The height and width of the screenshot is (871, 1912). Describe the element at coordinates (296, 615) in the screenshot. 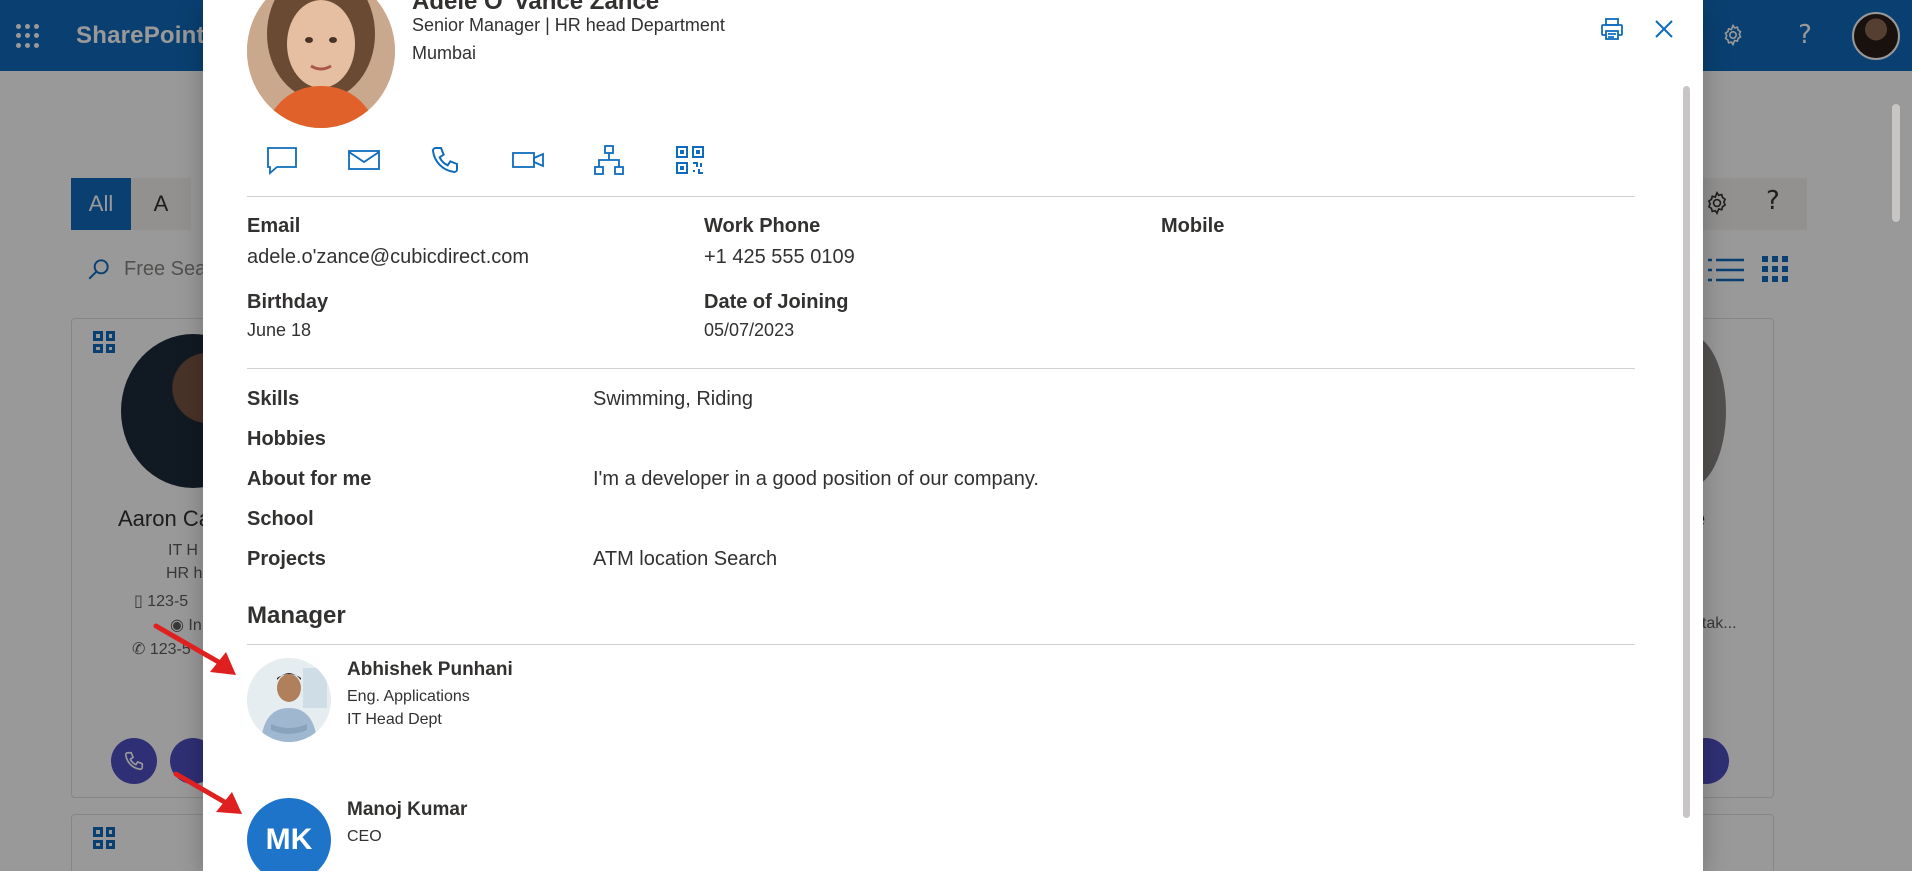

I see `manager-section-title: Manager` at that location.